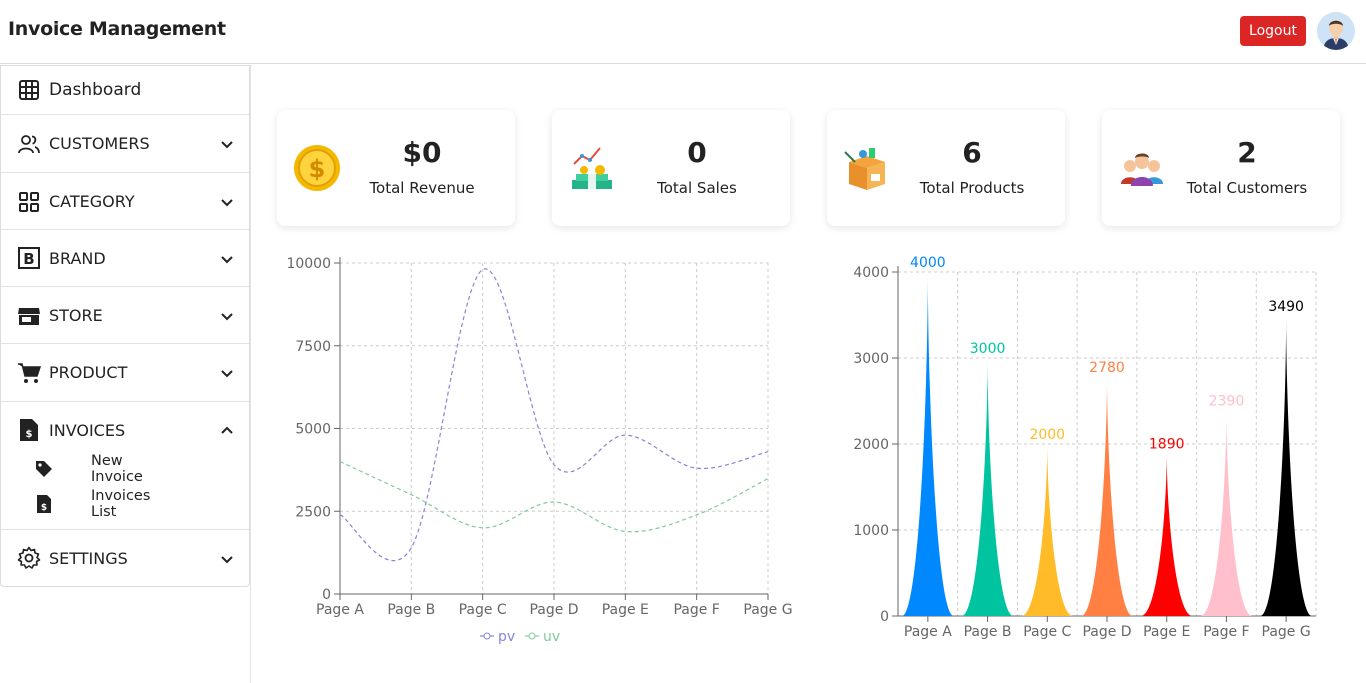 The height and width of the screenshot is (683, 1366). I want to click on sidebar-subitem-invoices-list: $ Invoices List, so click(92, 504).